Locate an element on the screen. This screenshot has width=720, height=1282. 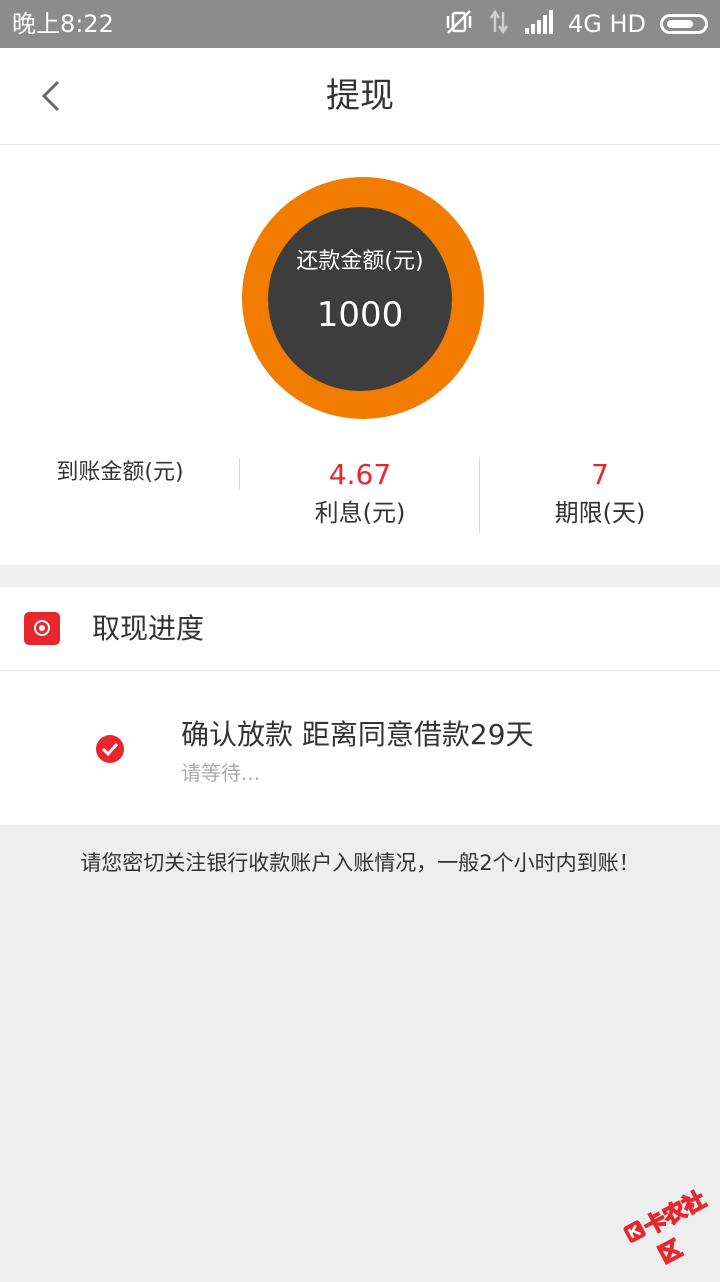
signal-icon is located at coordinates (539, 24).